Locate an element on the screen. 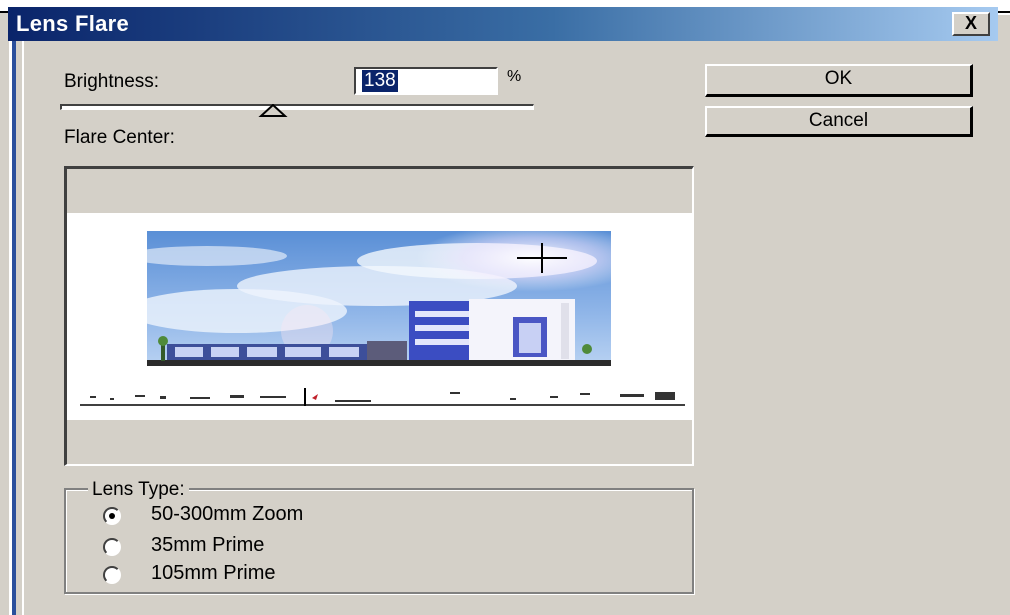 This screenshot has width=1010, height=615. brightness-slider-track is located at coordinates (297, 107).